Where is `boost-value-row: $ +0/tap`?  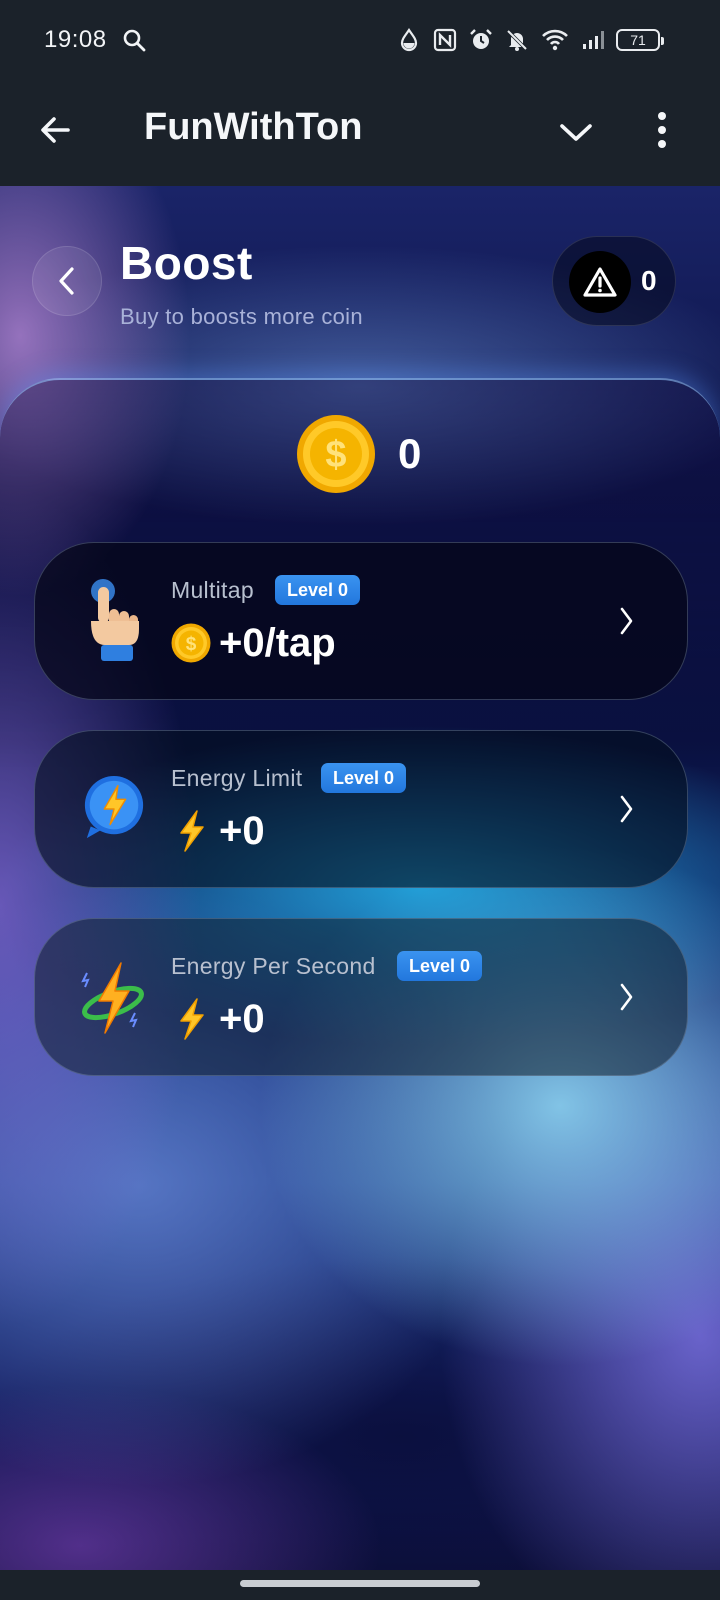 boost-value-row: $ +0/tap is located at coordinates (253, 643).